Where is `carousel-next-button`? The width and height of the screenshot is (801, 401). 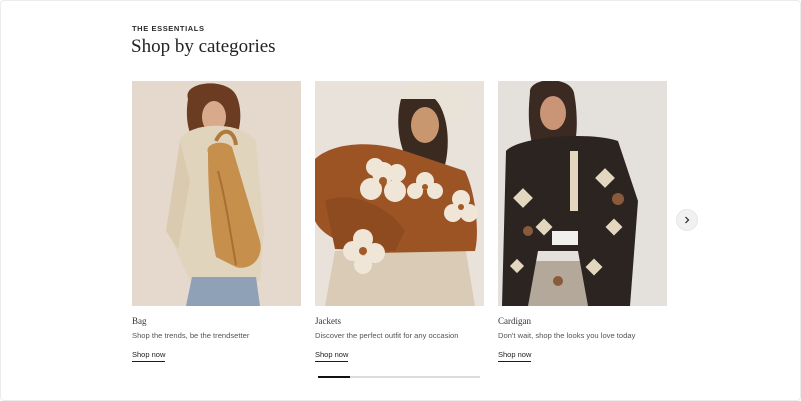
carousel-next-button is located at coordinates (687, 220).